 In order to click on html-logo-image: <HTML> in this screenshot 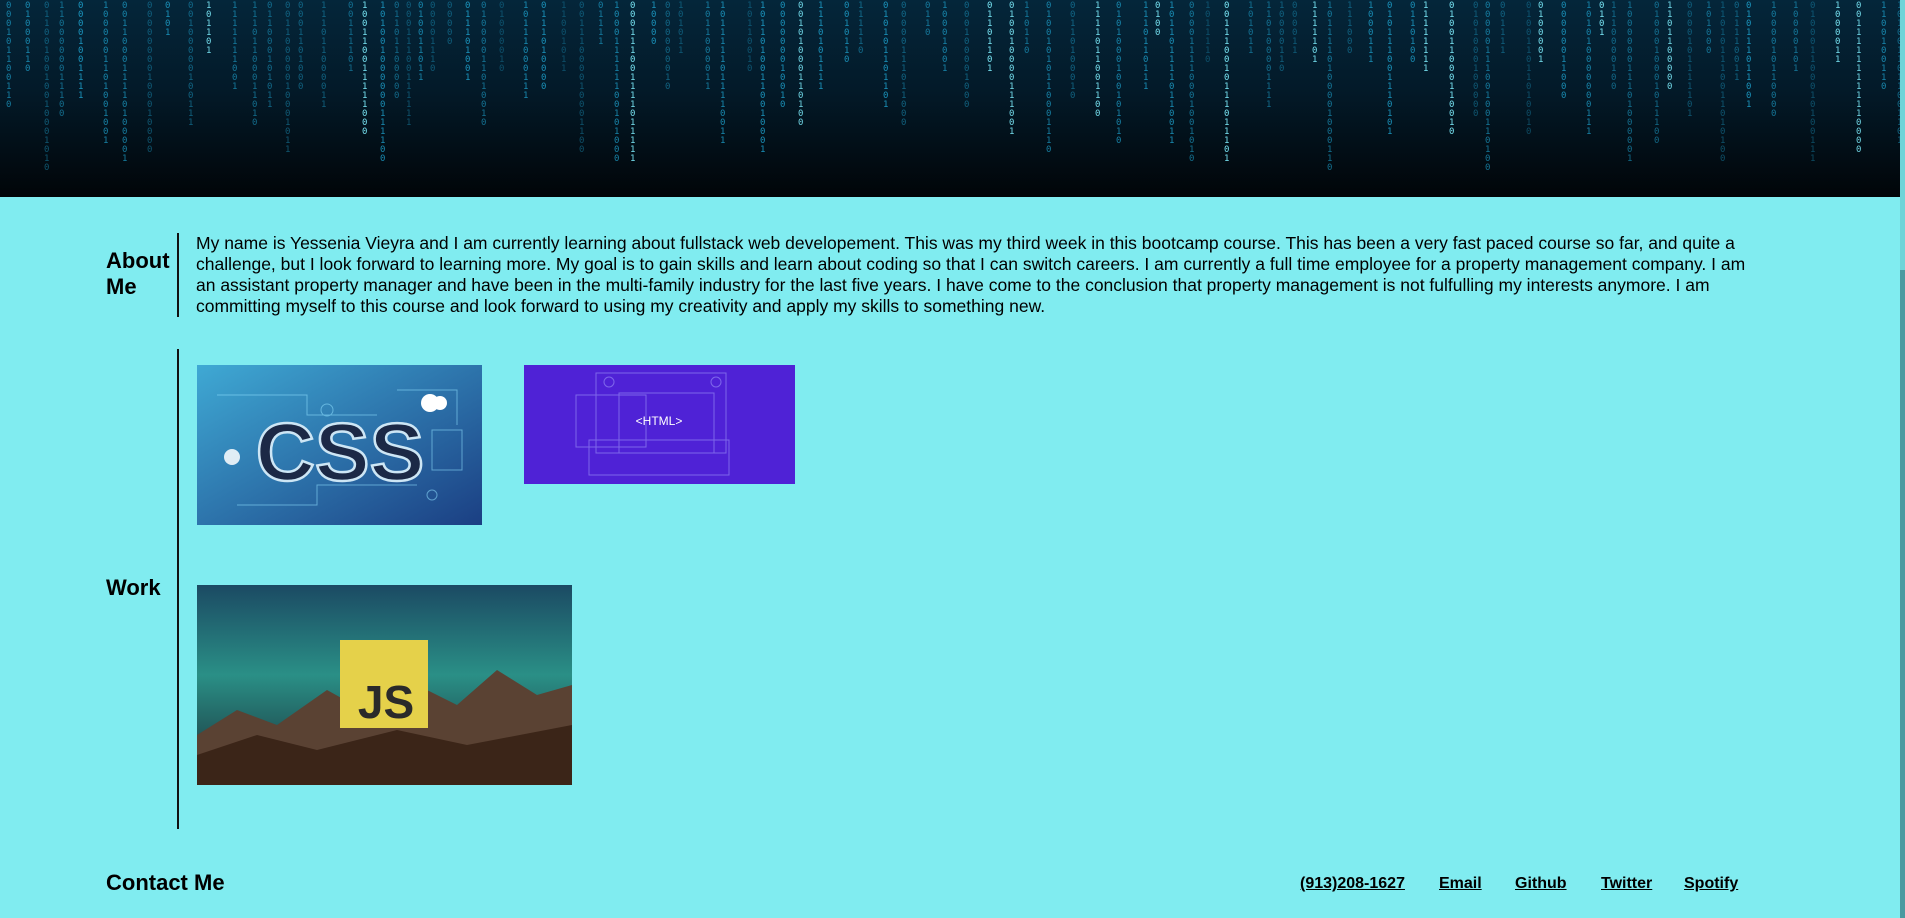, I will do `click(659, 424)`.